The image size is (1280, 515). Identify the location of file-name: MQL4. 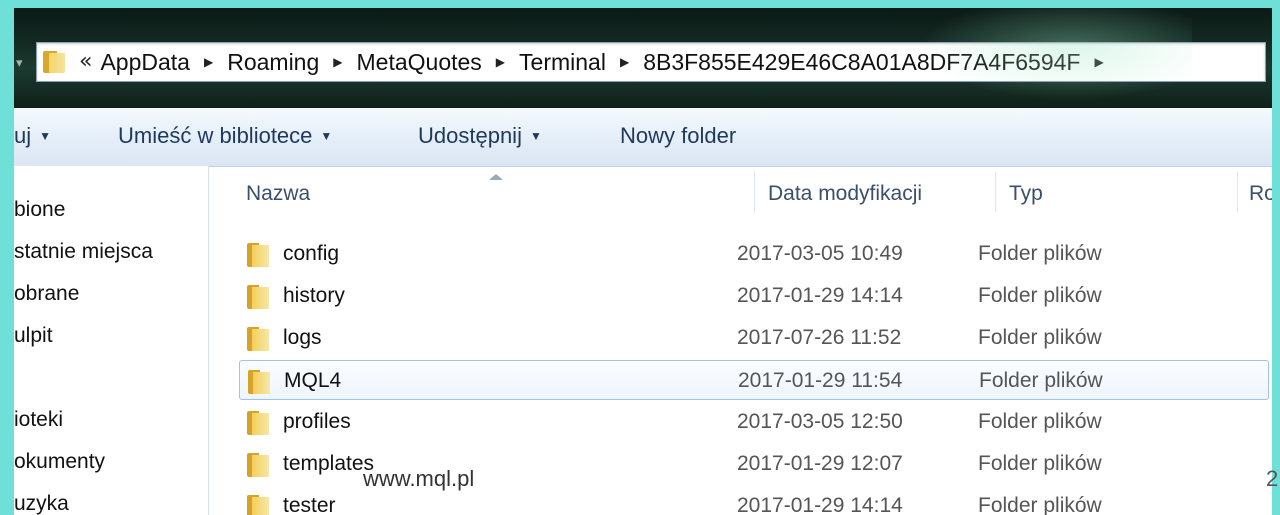
(313, 380).